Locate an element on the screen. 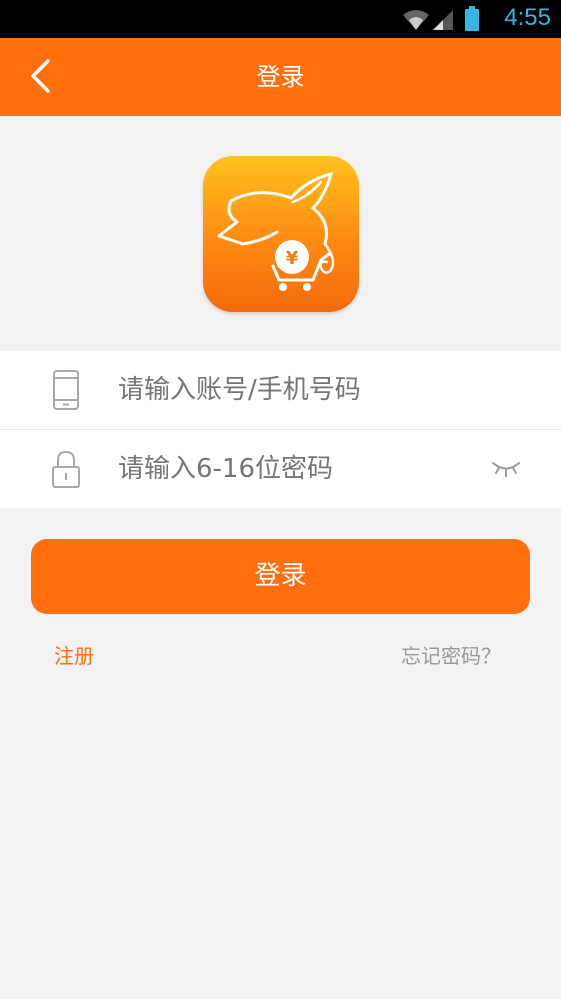 This screenshot has width=561, height=999. register-link: 注册 is located at coordinates (74, 654).